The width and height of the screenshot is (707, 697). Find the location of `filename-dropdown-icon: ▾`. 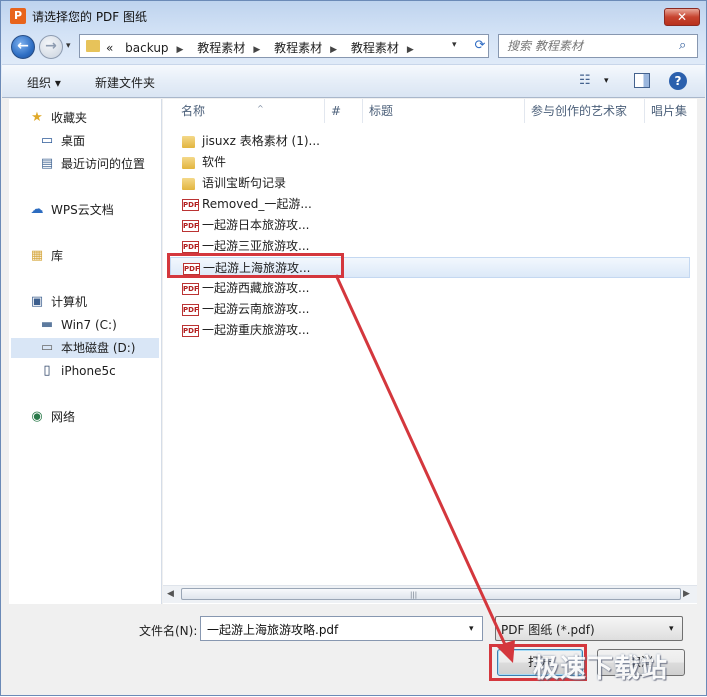

filename-dropdown-icon: ▾ is located at coordinates (471, 629).